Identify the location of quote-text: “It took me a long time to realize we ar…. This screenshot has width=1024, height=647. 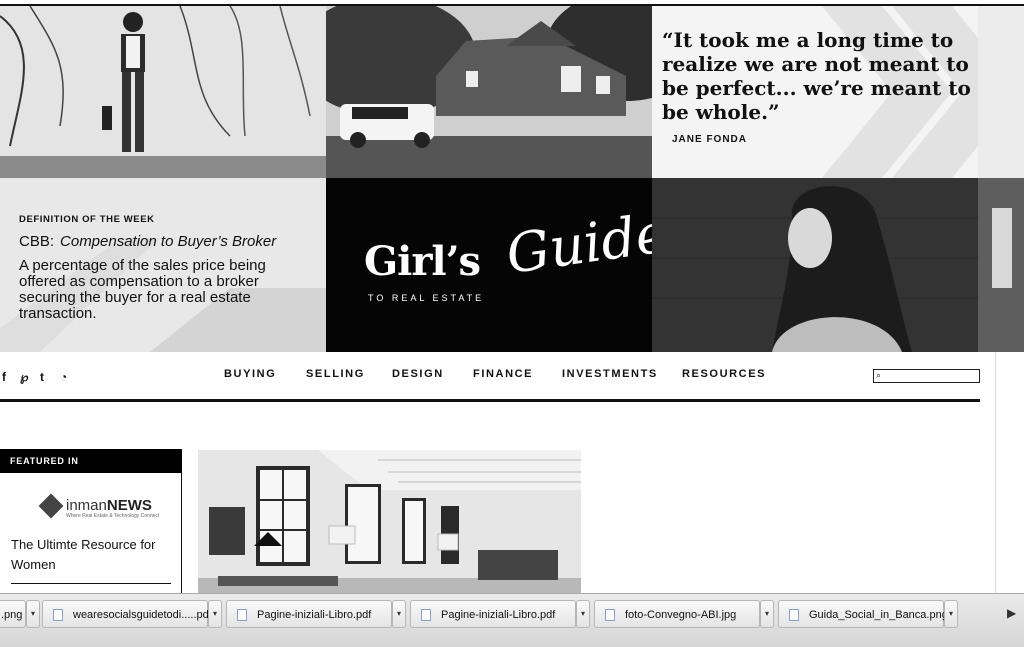
(816, 76).